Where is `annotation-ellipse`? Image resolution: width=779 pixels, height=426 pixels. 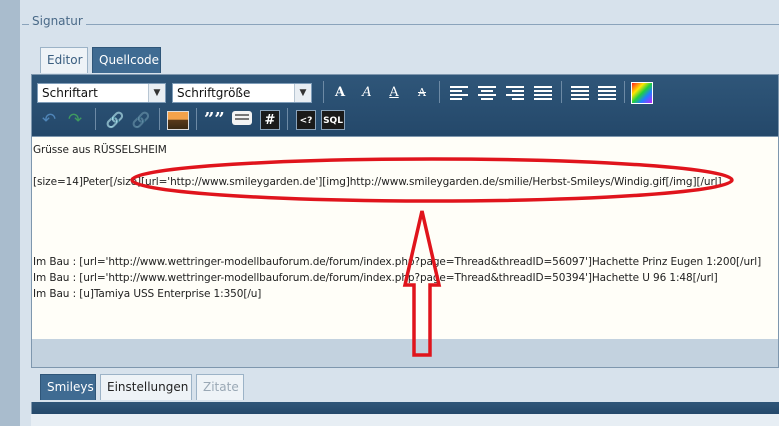
annotation-ellipse is located at coordinates (432, 180).